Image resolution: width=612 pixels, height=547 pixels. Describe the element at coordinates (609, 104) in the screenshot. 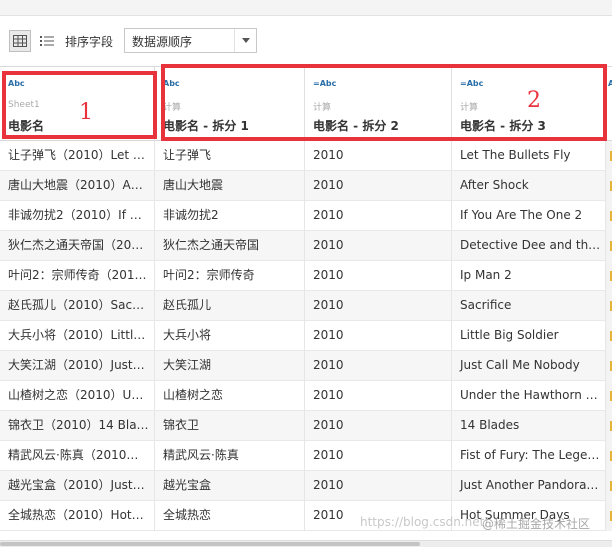

I see `column-header-next: A` at that location.